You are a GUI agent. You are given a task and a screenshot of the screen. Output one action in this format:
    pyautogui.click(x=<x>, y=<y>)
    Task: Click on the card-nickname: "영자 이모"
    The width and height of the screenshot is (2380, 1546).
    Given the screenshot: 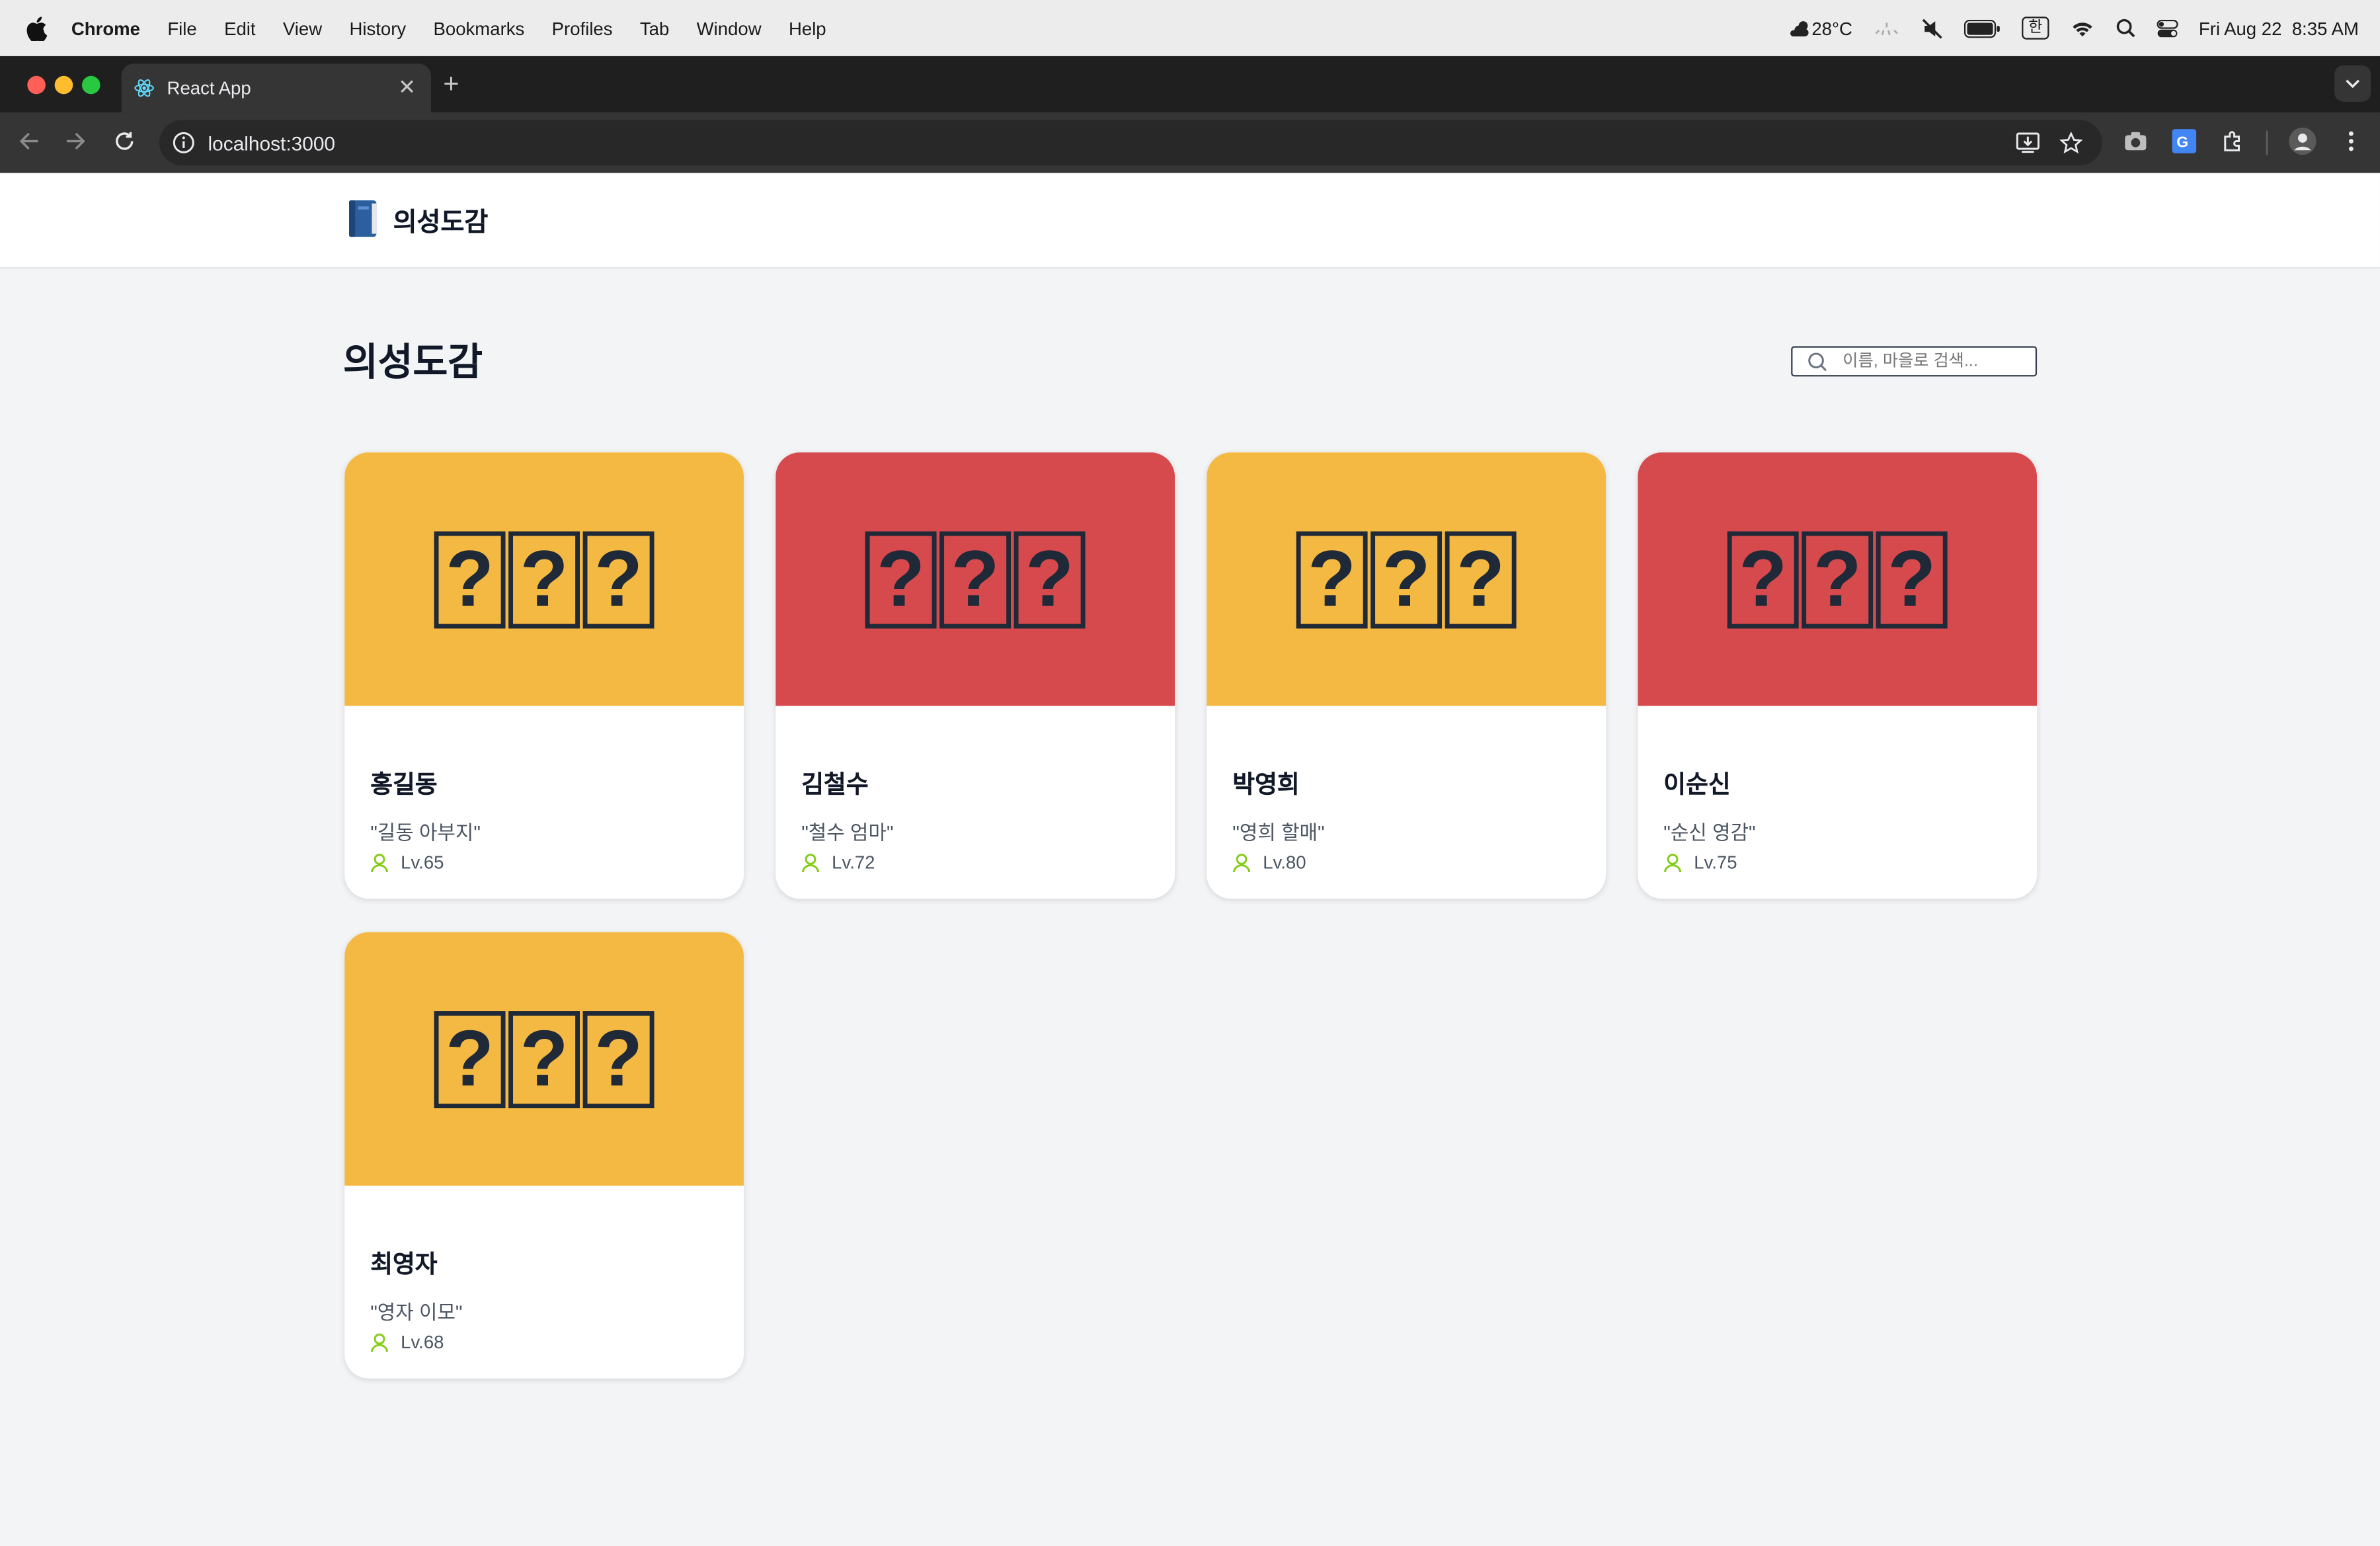 What is the action you would take?
    pyautogui.click(x=416, y=1312)
    